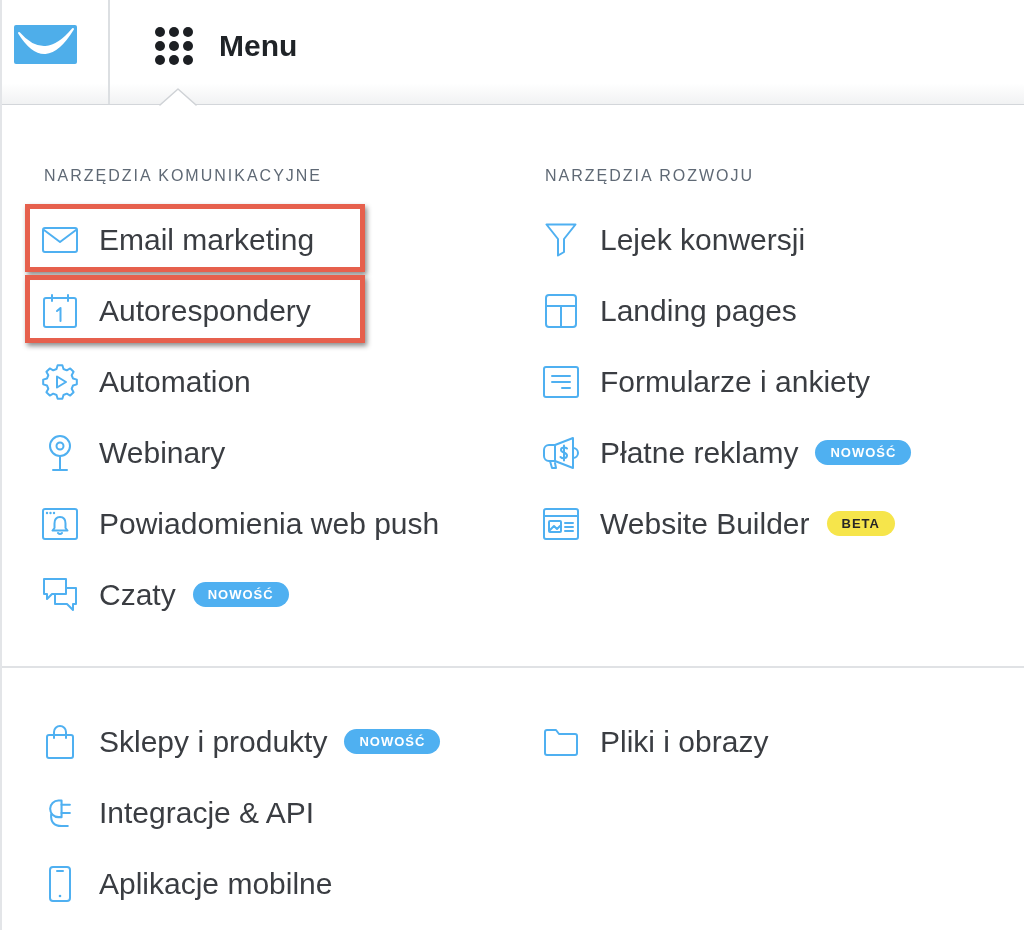  What do you see at coordinates (45, 44) in the screenshot?
I see `envelope-logo-icon` at bounding box center [45, 44].